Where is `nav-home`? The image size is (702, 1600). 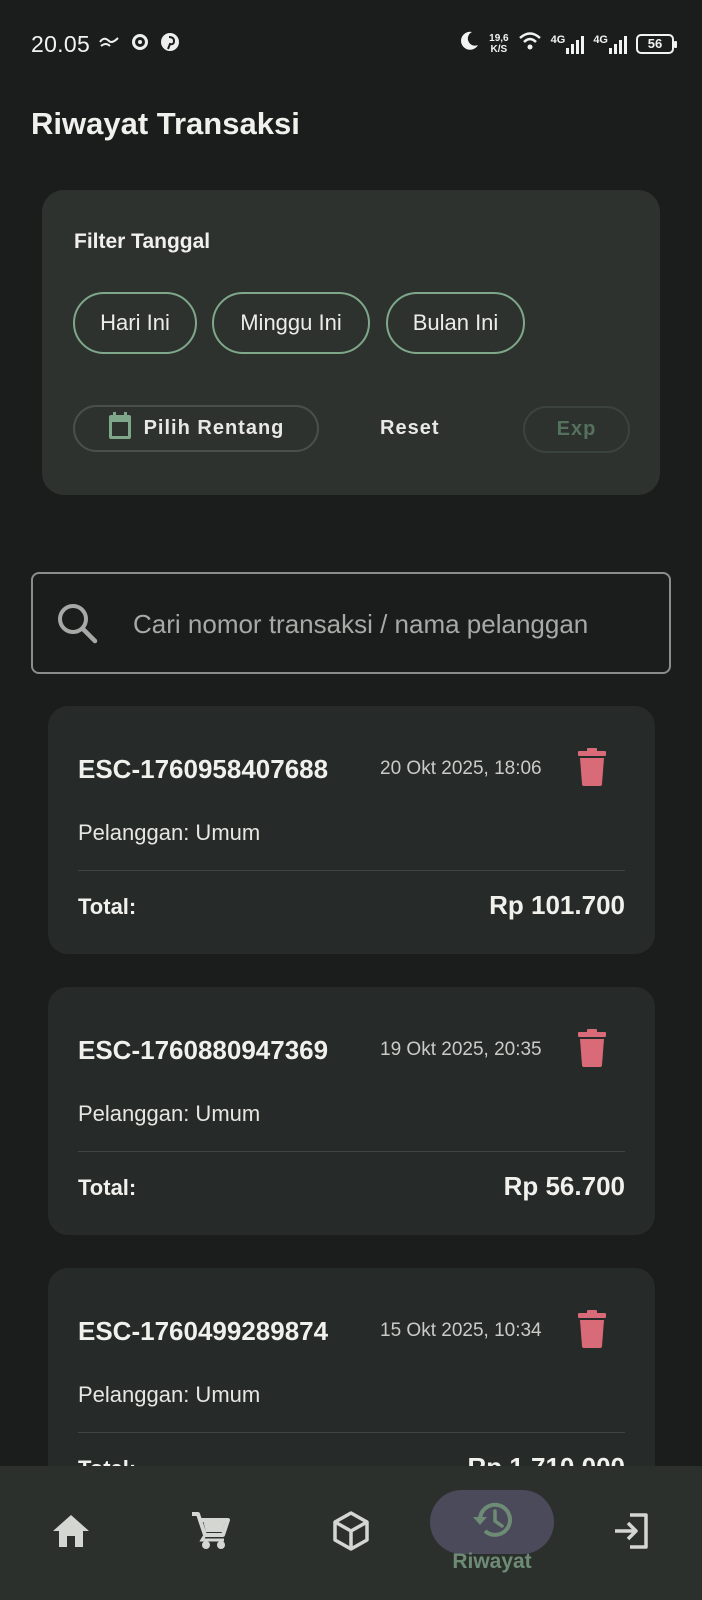 nav-home is located at coordinates (71, 1533).